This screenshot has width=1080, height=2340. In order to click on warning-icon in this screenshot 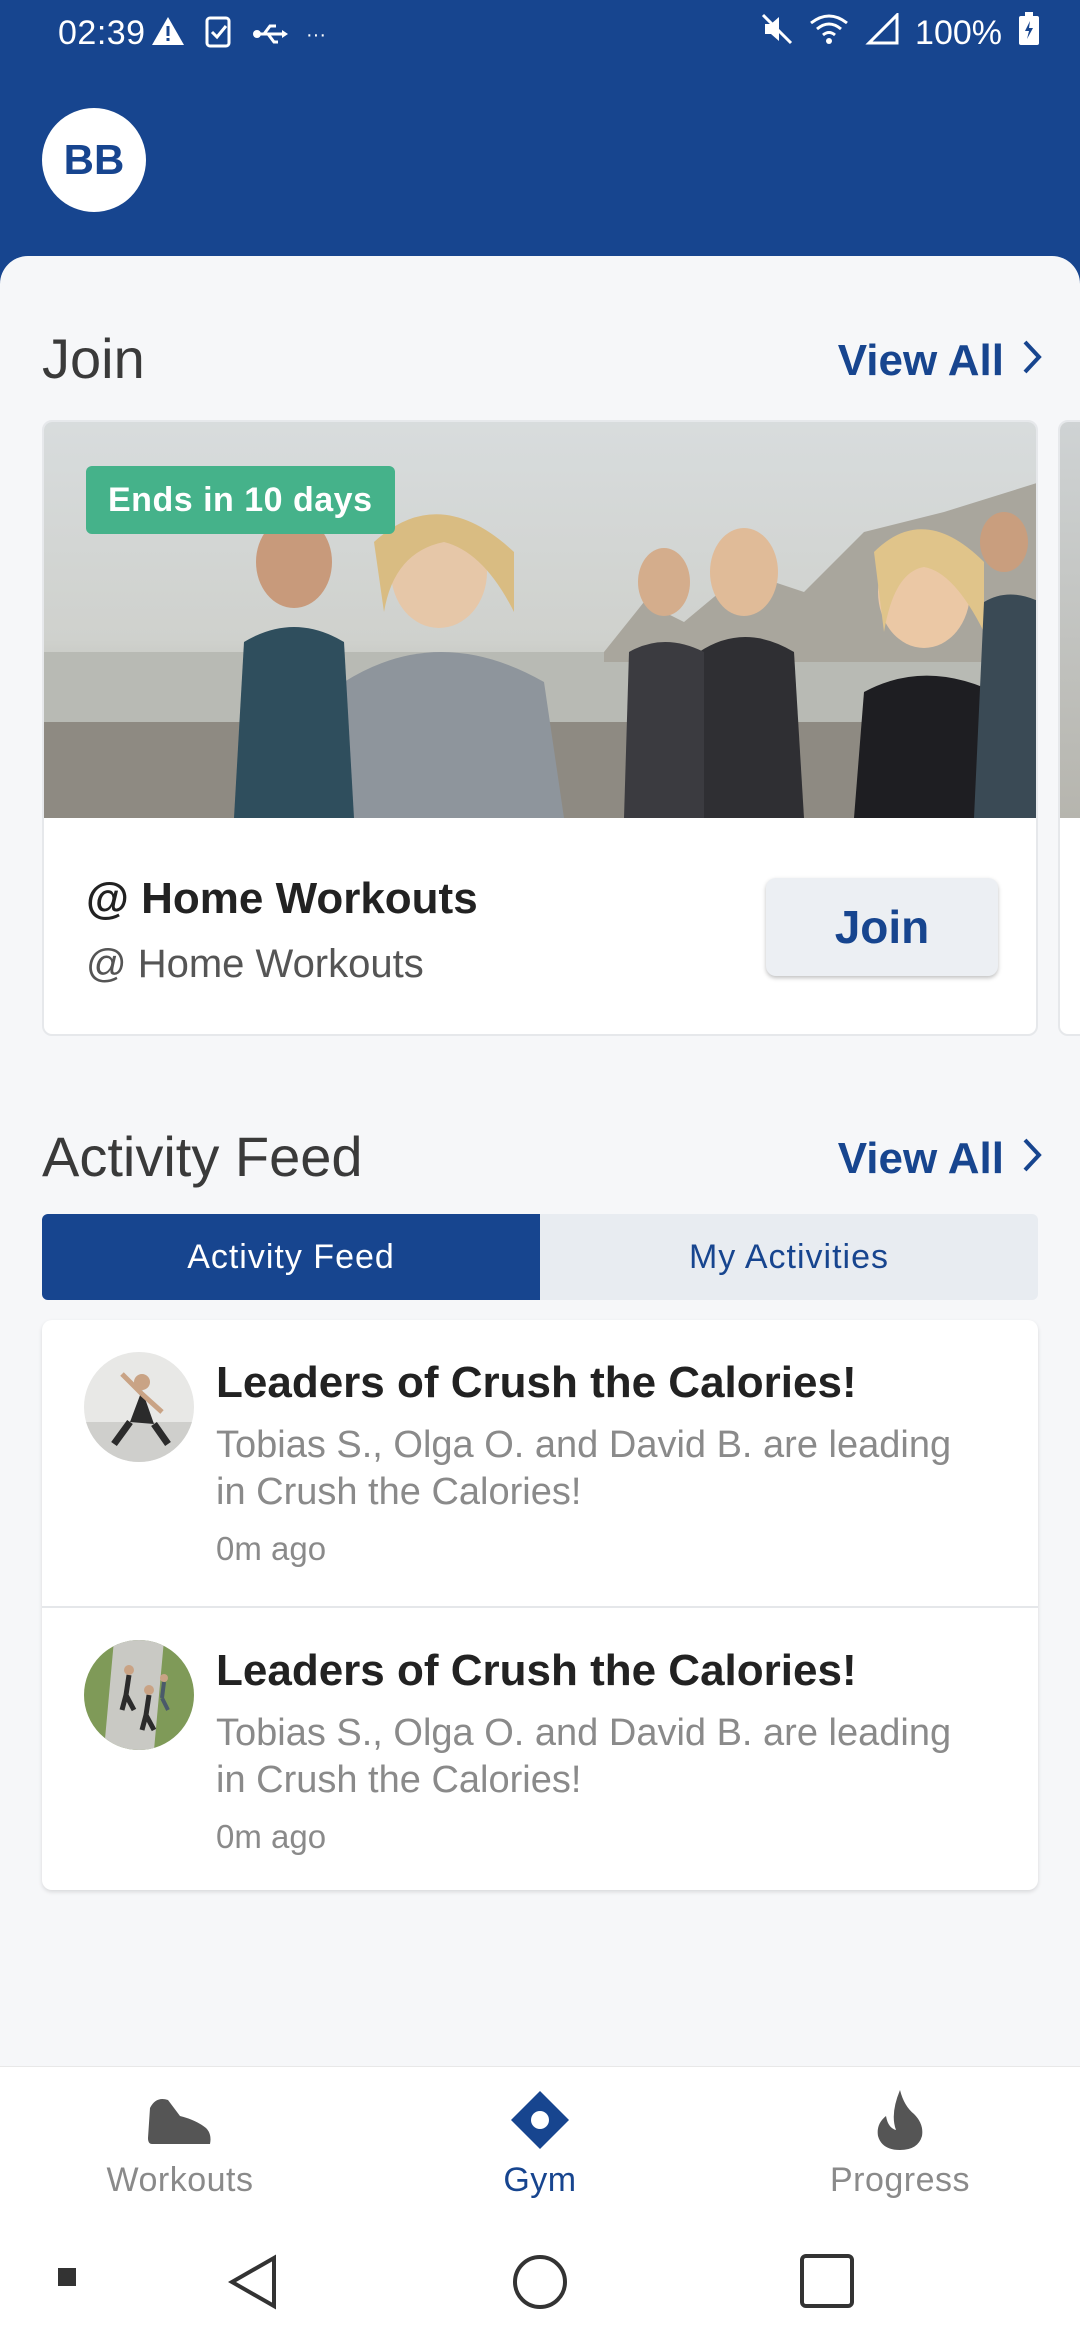, I will do `click(168, 35)`.